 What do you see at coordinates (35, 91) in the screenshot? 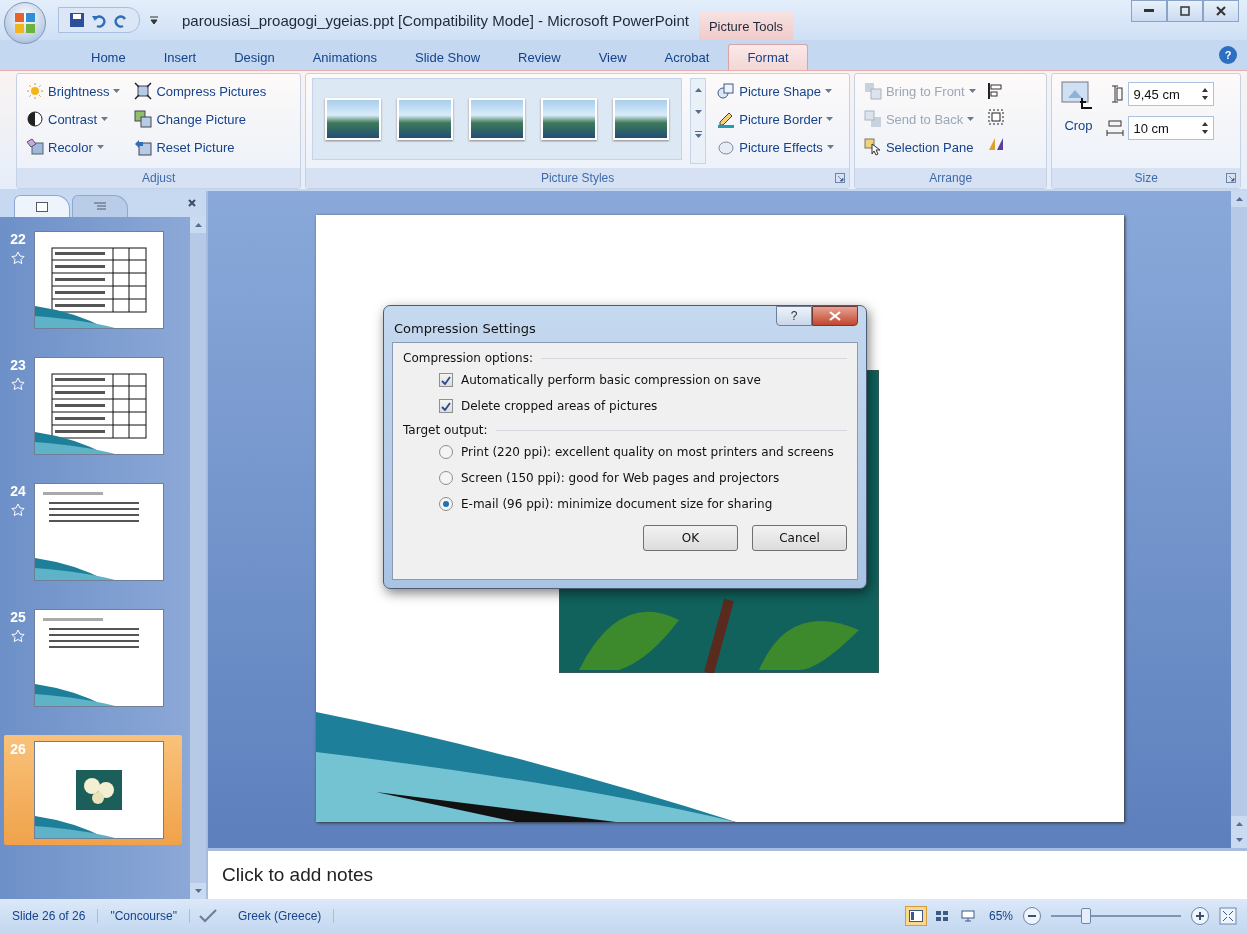
I see `sun-icon` at bounding box center [35, 91].